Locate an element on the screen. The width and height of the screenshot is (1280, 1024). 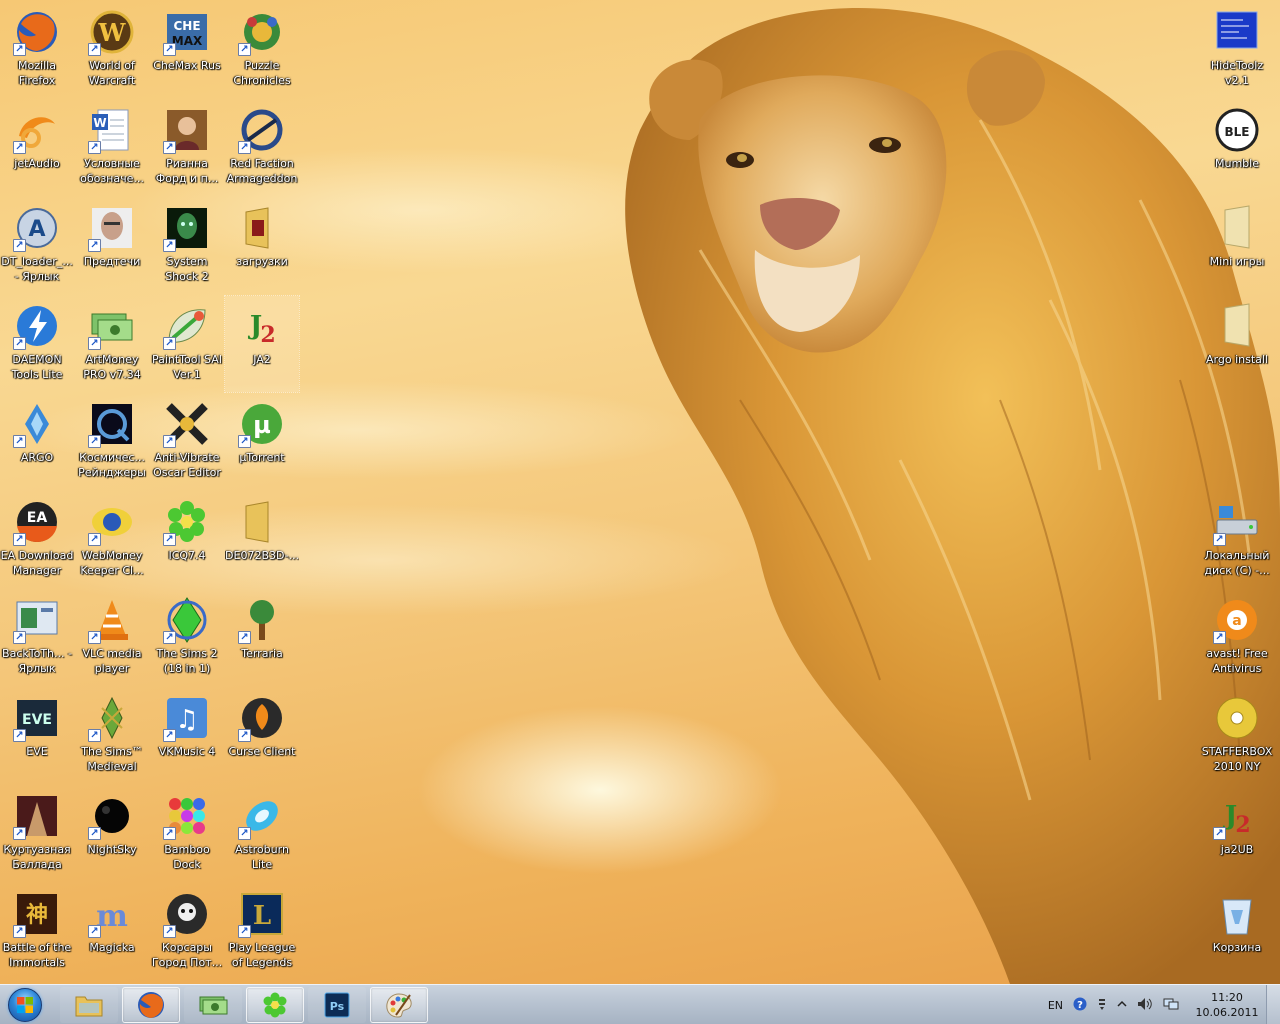
language-indicator: EN is located at coordinates (1055, 1005).